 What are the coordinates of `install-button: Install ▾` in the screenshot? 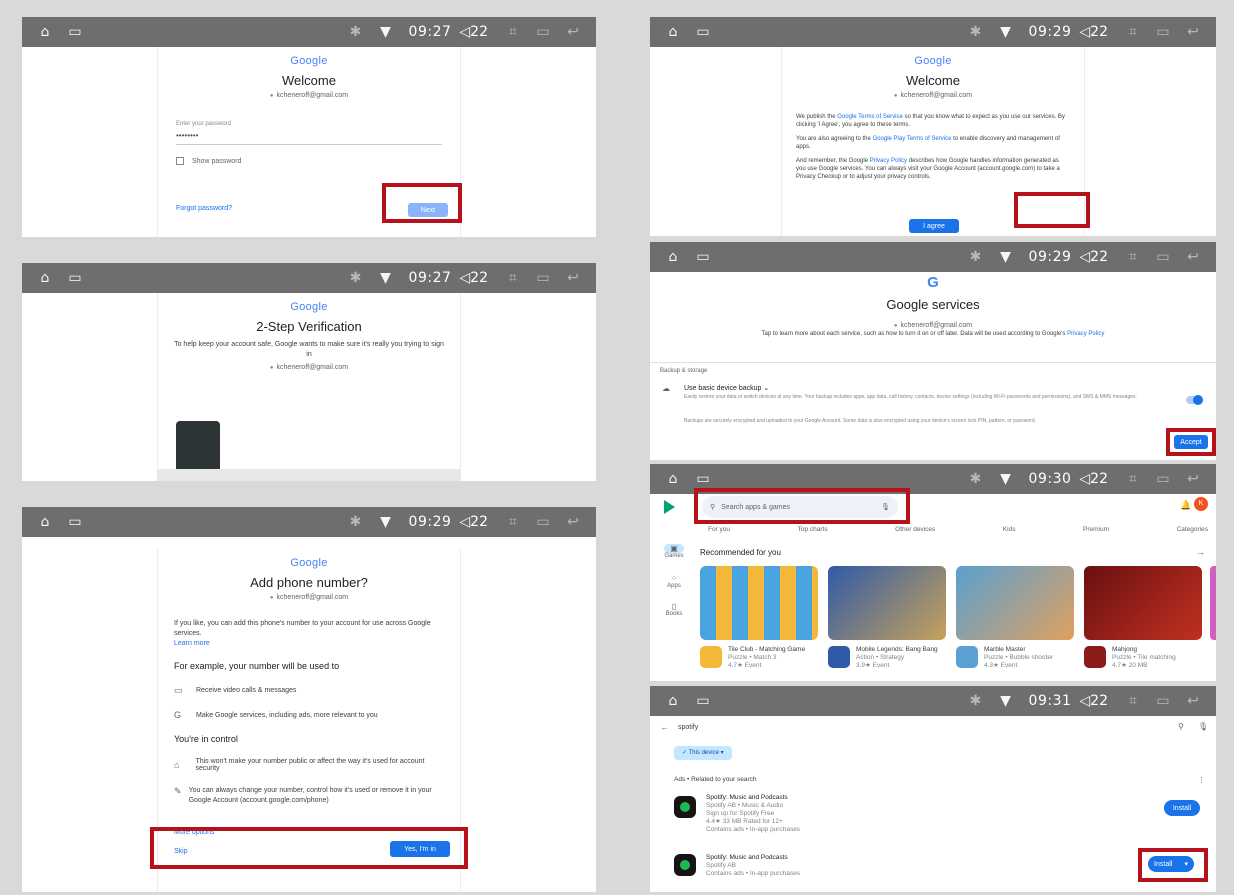 It's located at (1171, 864).